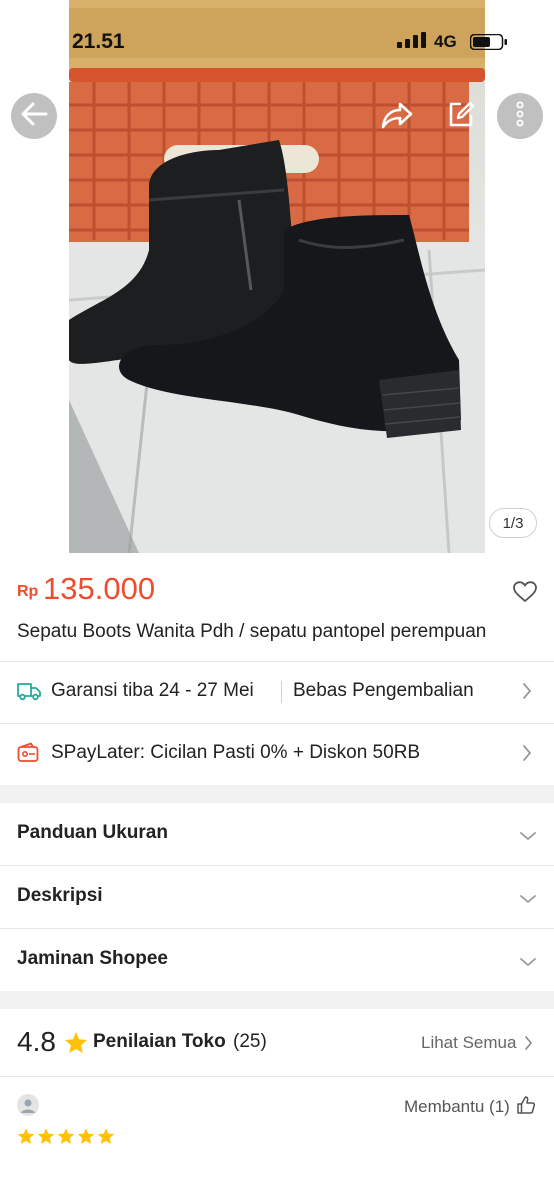  Describe the element at coordinates (277, 960) in the screenshot. I see `accordion-guarantee: Jaminan Shopee` at that location.